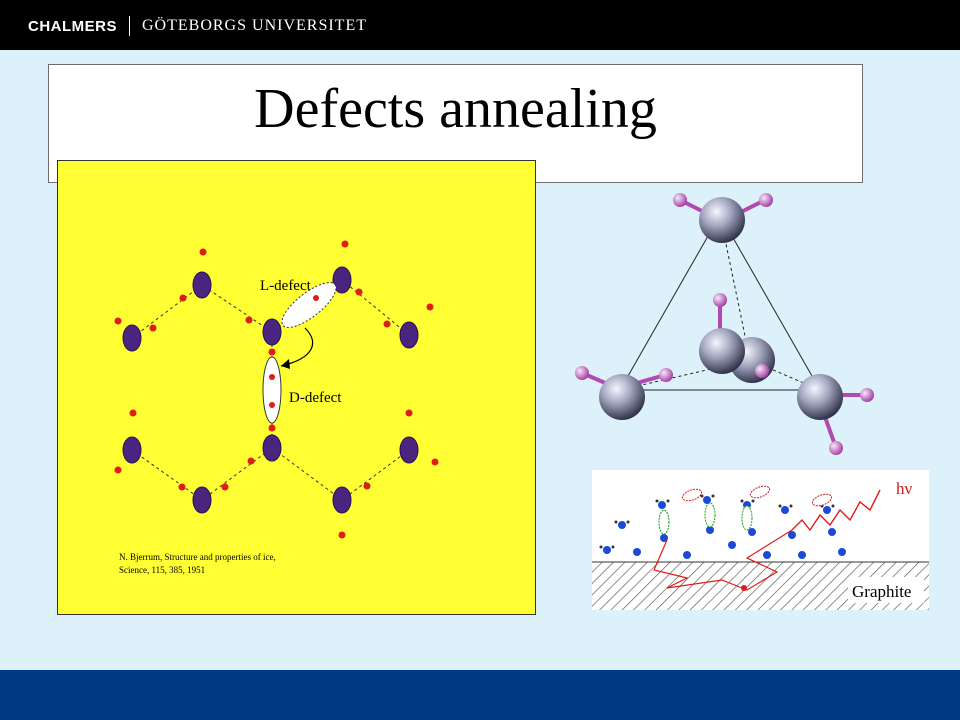 This screenshot has width=960, height=720. What do you see at coordinates (272, 390) in the screenshot?
I see `d-defect-ellipse` at bounding box center [272, 390].